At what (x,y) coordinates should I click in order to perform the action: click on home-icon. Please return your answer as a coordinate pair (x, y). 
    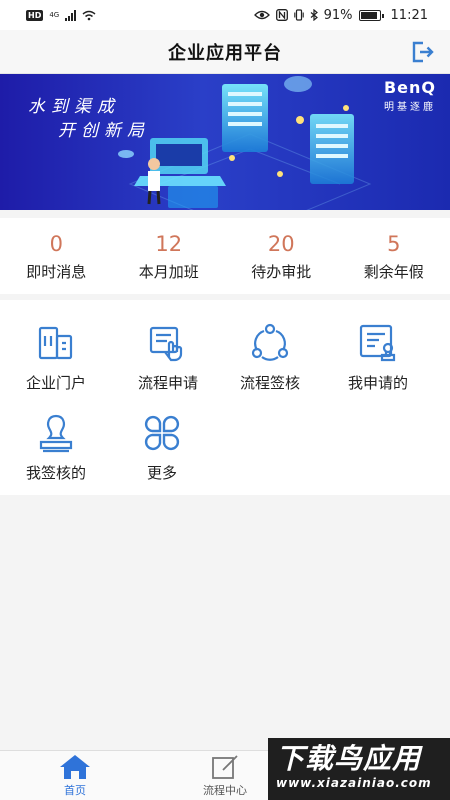
    Looking at the image, I should click on (75, 766).